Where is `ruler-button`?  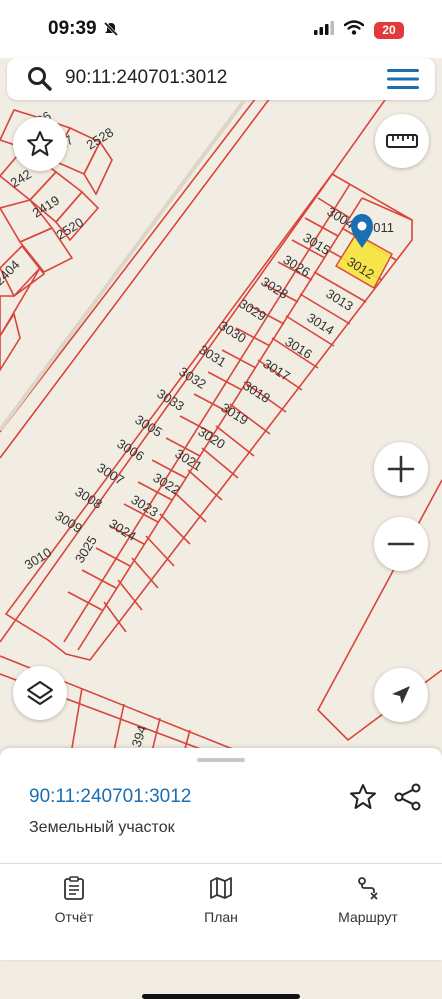
ruler-button is located at coordinates (402, 141).